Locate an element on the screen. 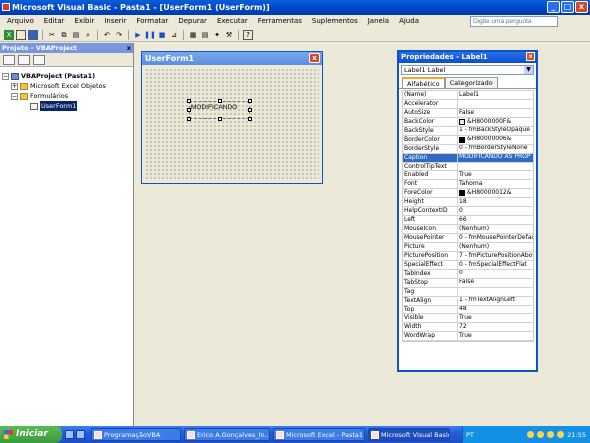 Image resolution: width=590 pixels, height=443 pixels. property-row: Accelerator is located at coordinates (468, 104).